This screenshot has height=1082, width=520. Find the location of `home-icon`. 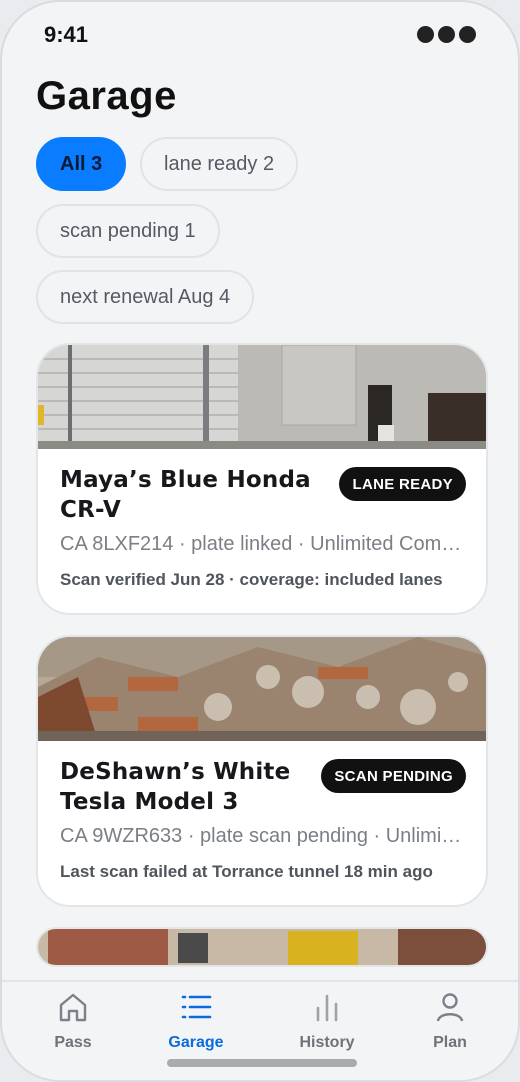

home-icon is located at coordinates (73, 1007).